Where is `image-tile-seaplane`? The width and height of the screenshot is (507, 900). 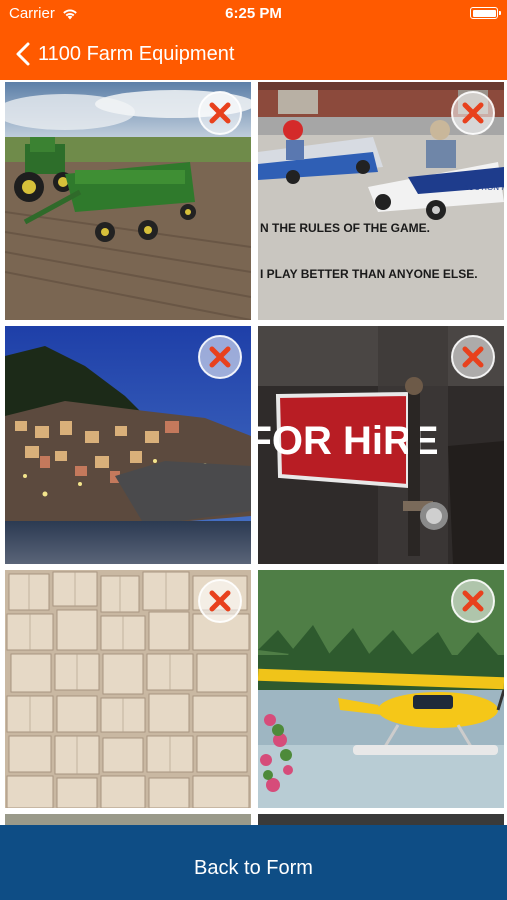
image-tile-seaplane is located at coordinates (381, 689).